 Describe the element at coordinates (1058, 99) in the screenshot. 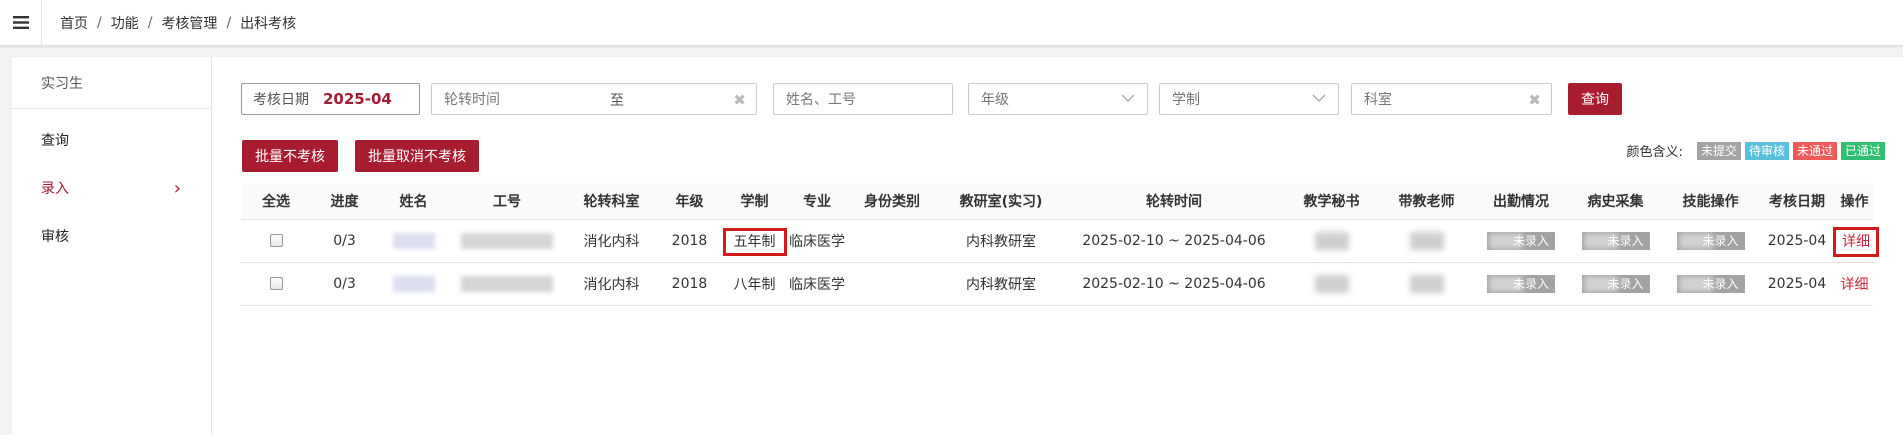

I see `grade-select: 年级` at that location.